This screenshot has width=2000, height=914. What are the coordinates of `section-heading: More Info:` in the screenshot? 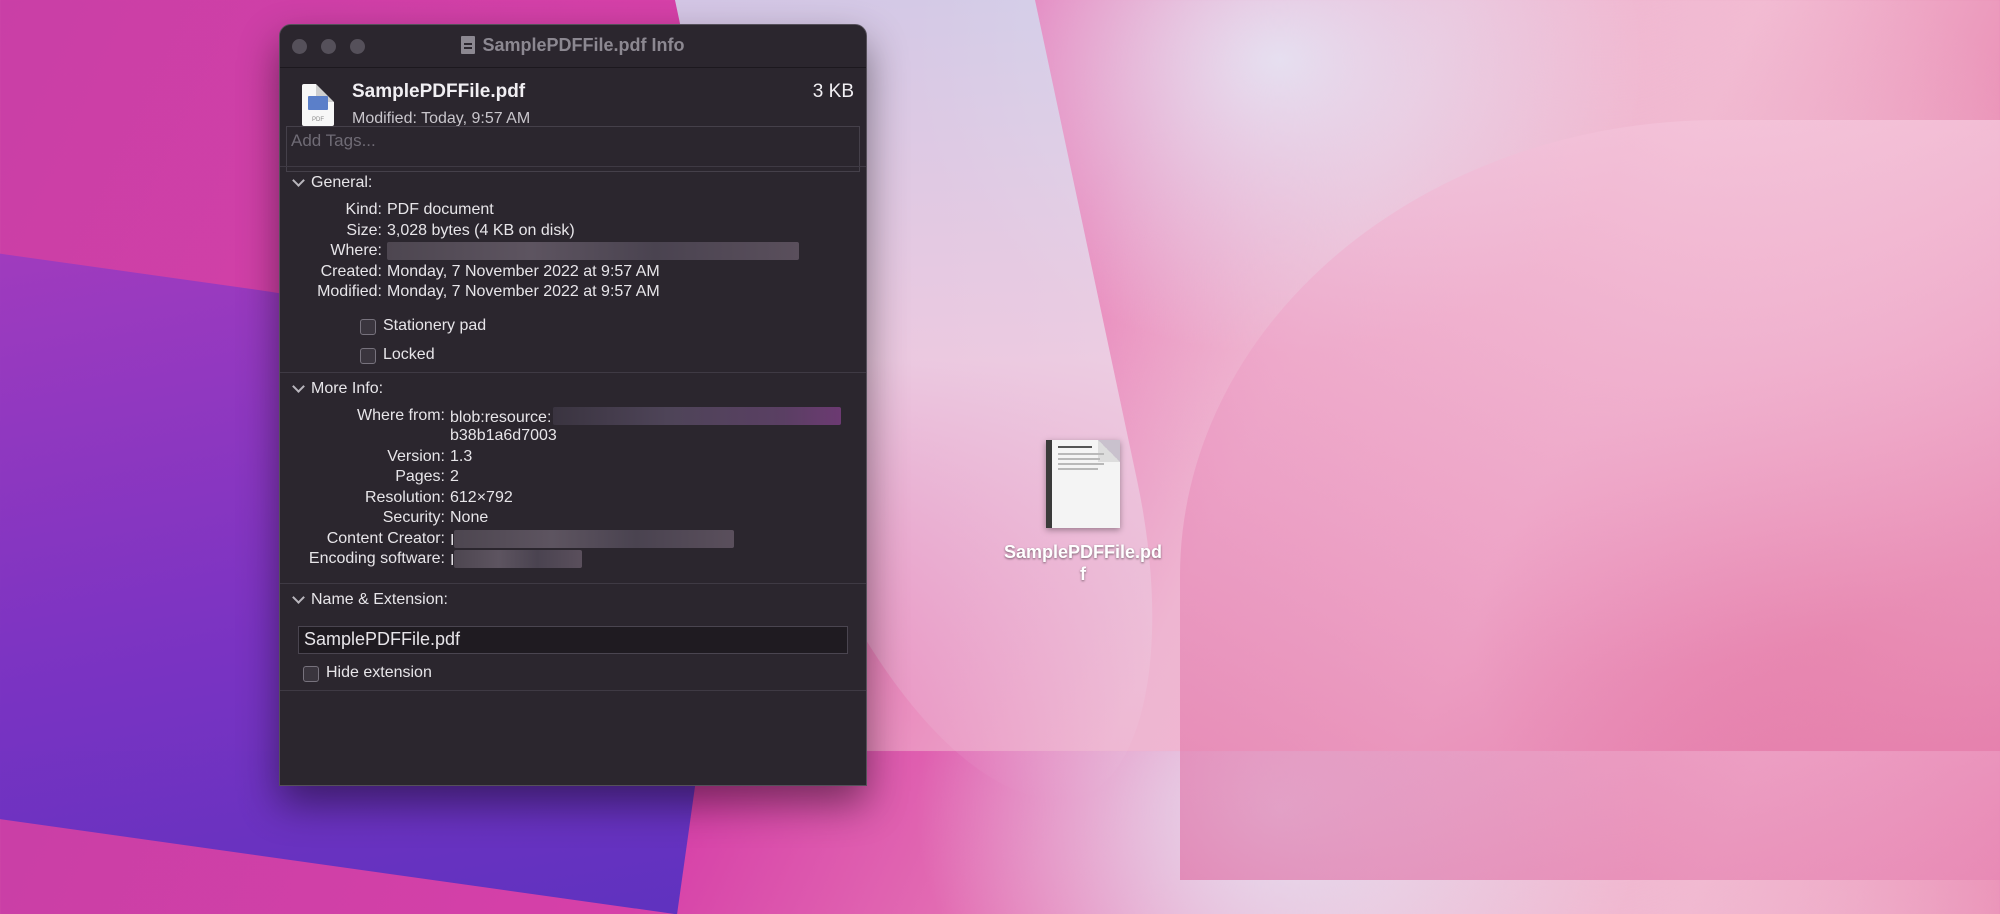 It's located at (347, 388).